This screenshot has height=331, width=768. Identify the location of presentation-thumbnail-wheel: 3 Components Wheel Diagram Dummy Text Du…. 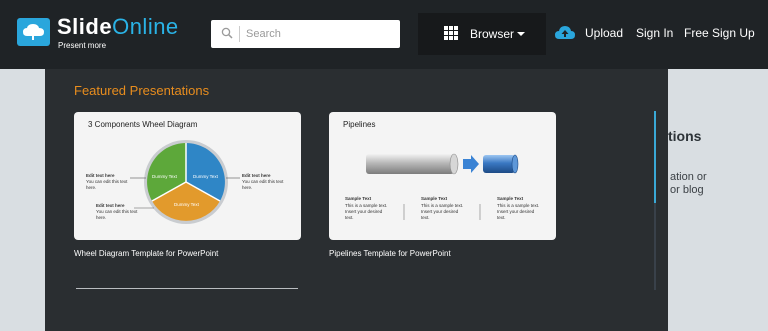
(187, 176).